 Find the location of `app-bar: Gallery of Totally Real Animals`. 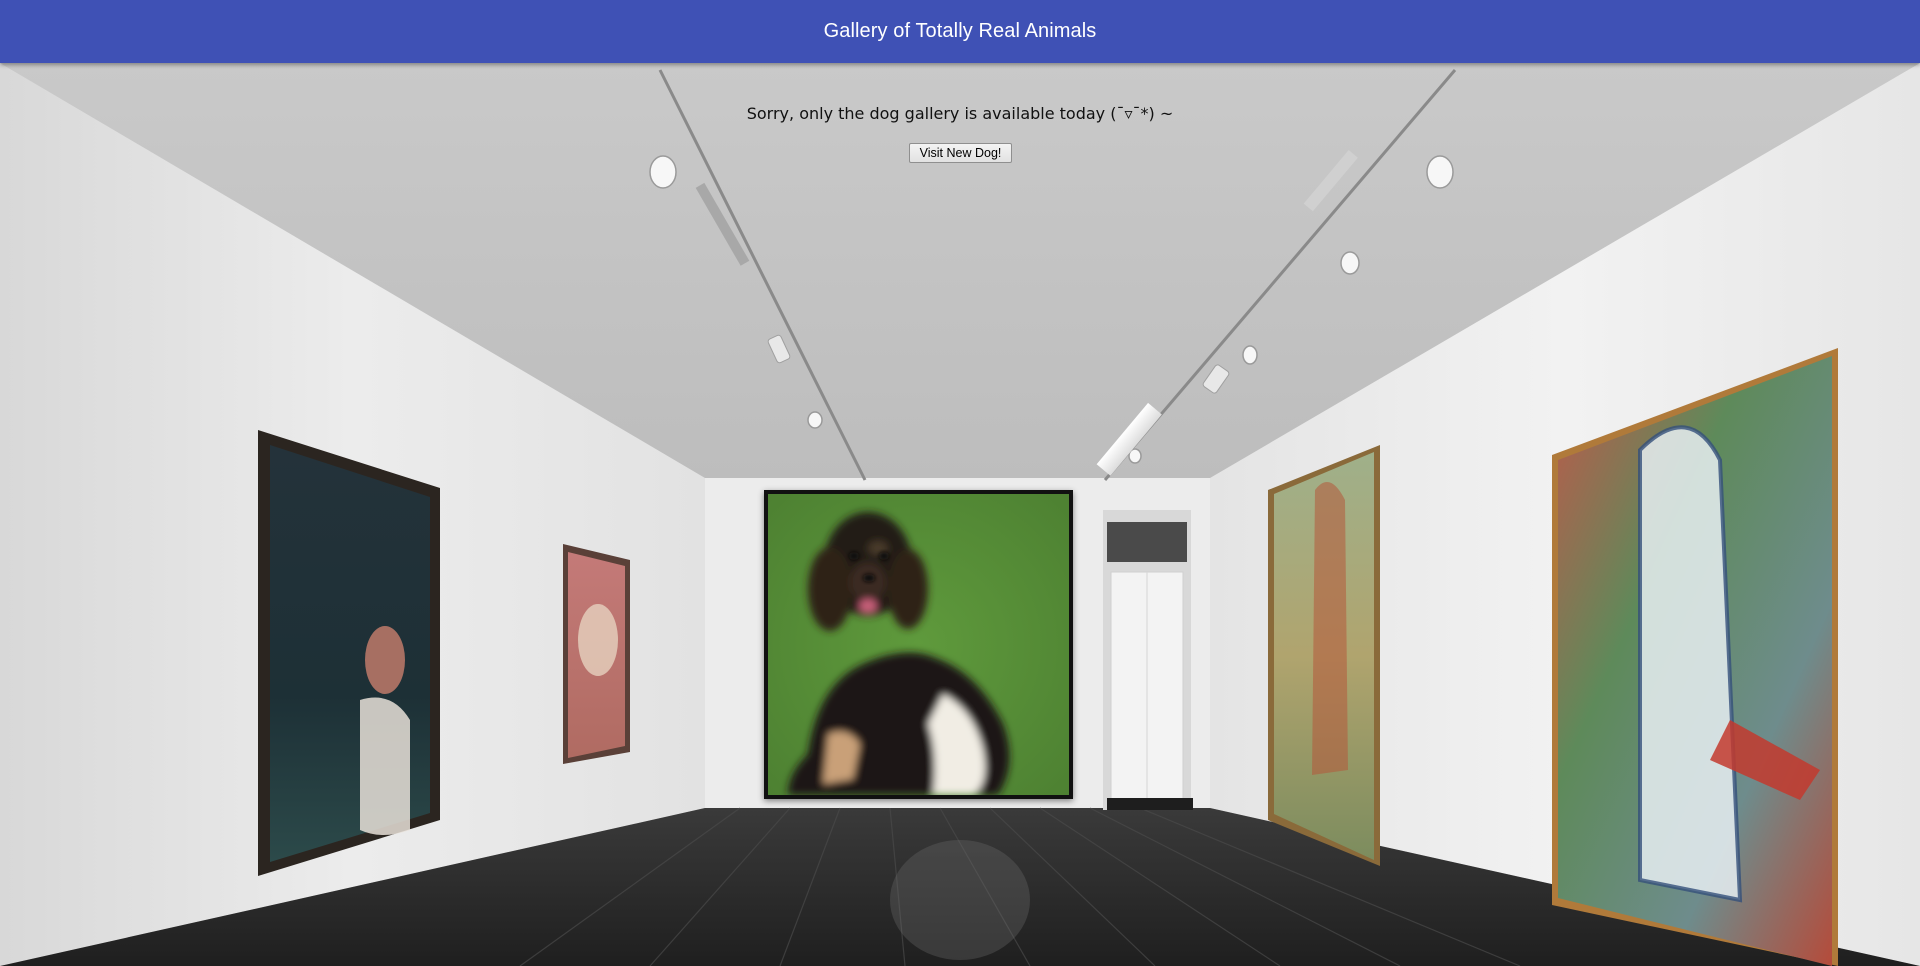

app-bar: Gallery of Totally Real Animals is located at coordinates (960, 31).